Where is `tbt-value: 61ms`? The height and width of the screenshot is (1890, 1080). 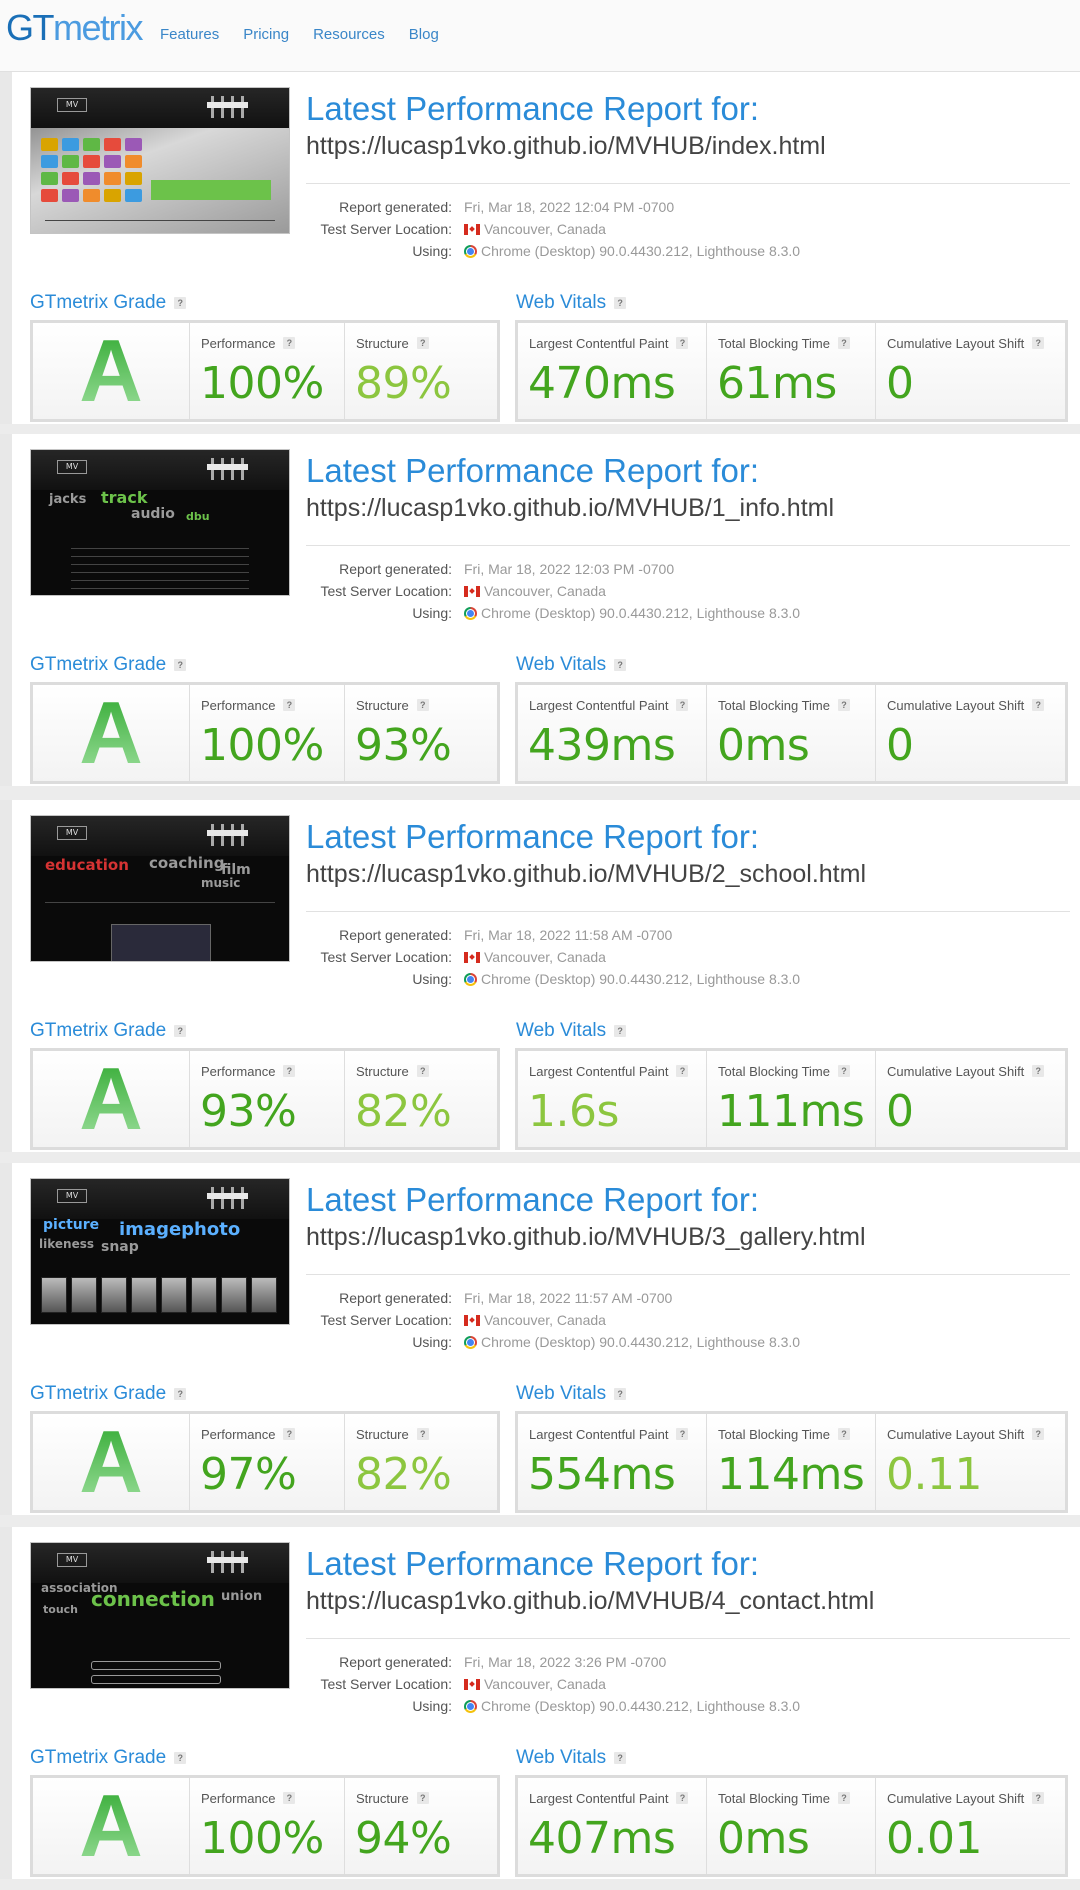 tbt-value: 61ms is located at coordinates (777, 383).